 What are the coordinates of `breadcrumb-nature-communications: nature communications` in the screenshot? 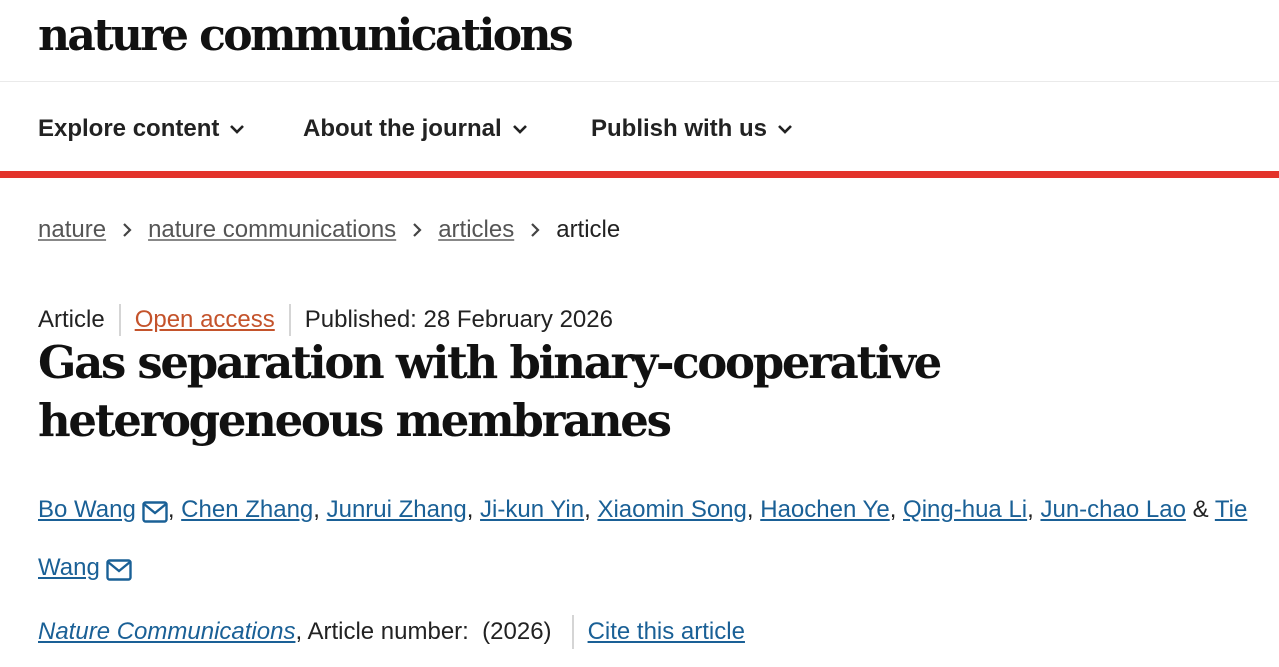 It's located at (272, 230).